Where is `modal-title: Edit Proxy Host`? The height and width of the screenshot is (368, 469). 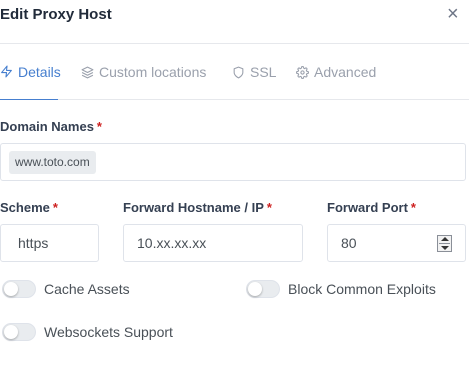 modal-title: Edit Proxy Host is located at coordinates (56, 14).